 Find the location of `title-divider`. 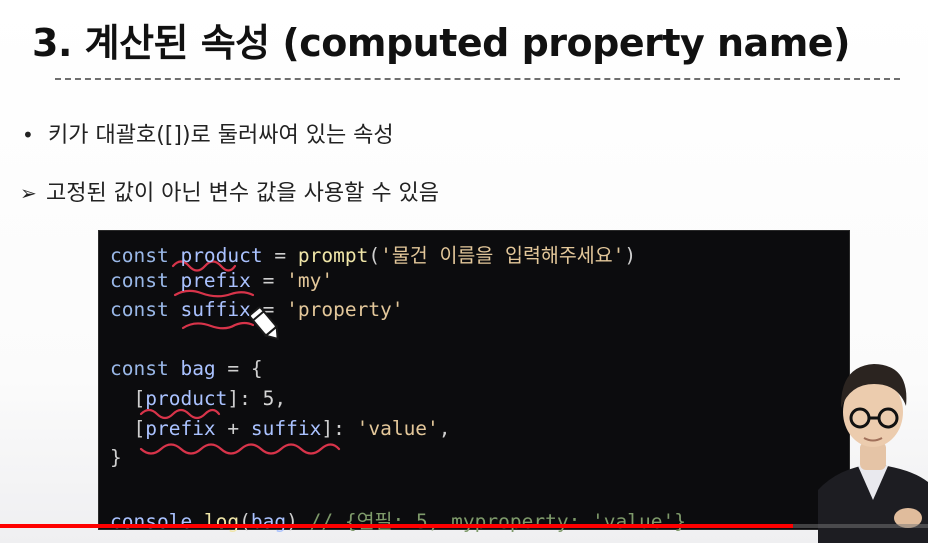

title-divider is located at coordinates (477, 79).